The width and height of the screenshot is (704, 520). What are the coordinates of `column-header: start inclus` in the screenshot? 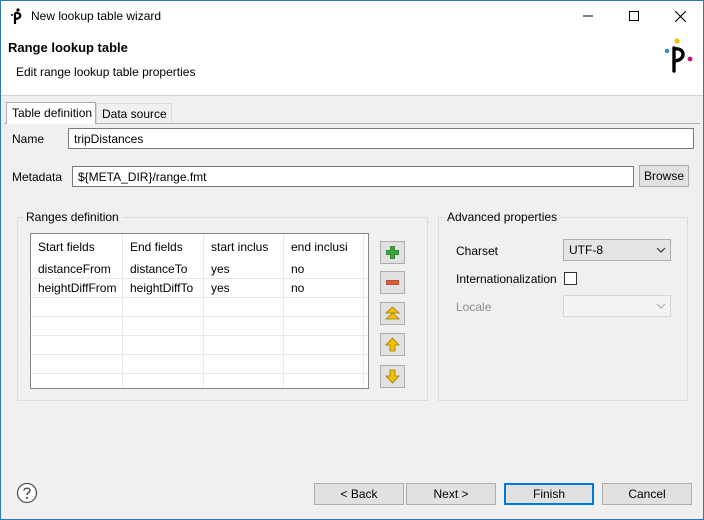 It's located at (244, 247).